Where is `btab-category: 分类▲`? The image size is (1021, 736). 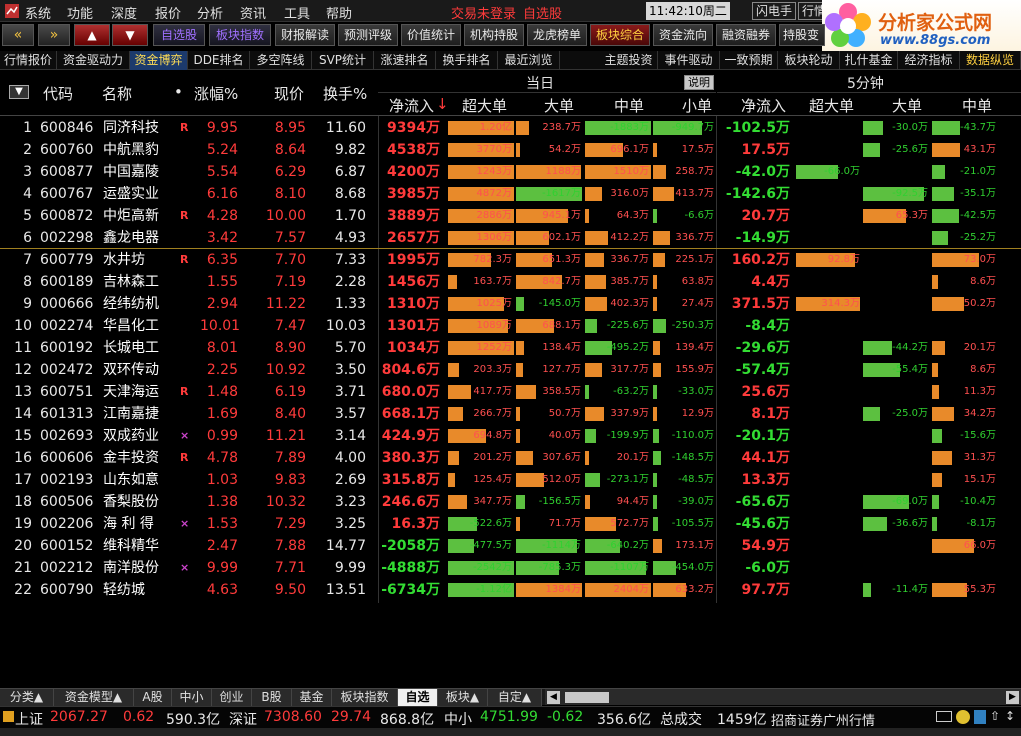
btab-category: 分类▲ is located at coordinates (27, 697).